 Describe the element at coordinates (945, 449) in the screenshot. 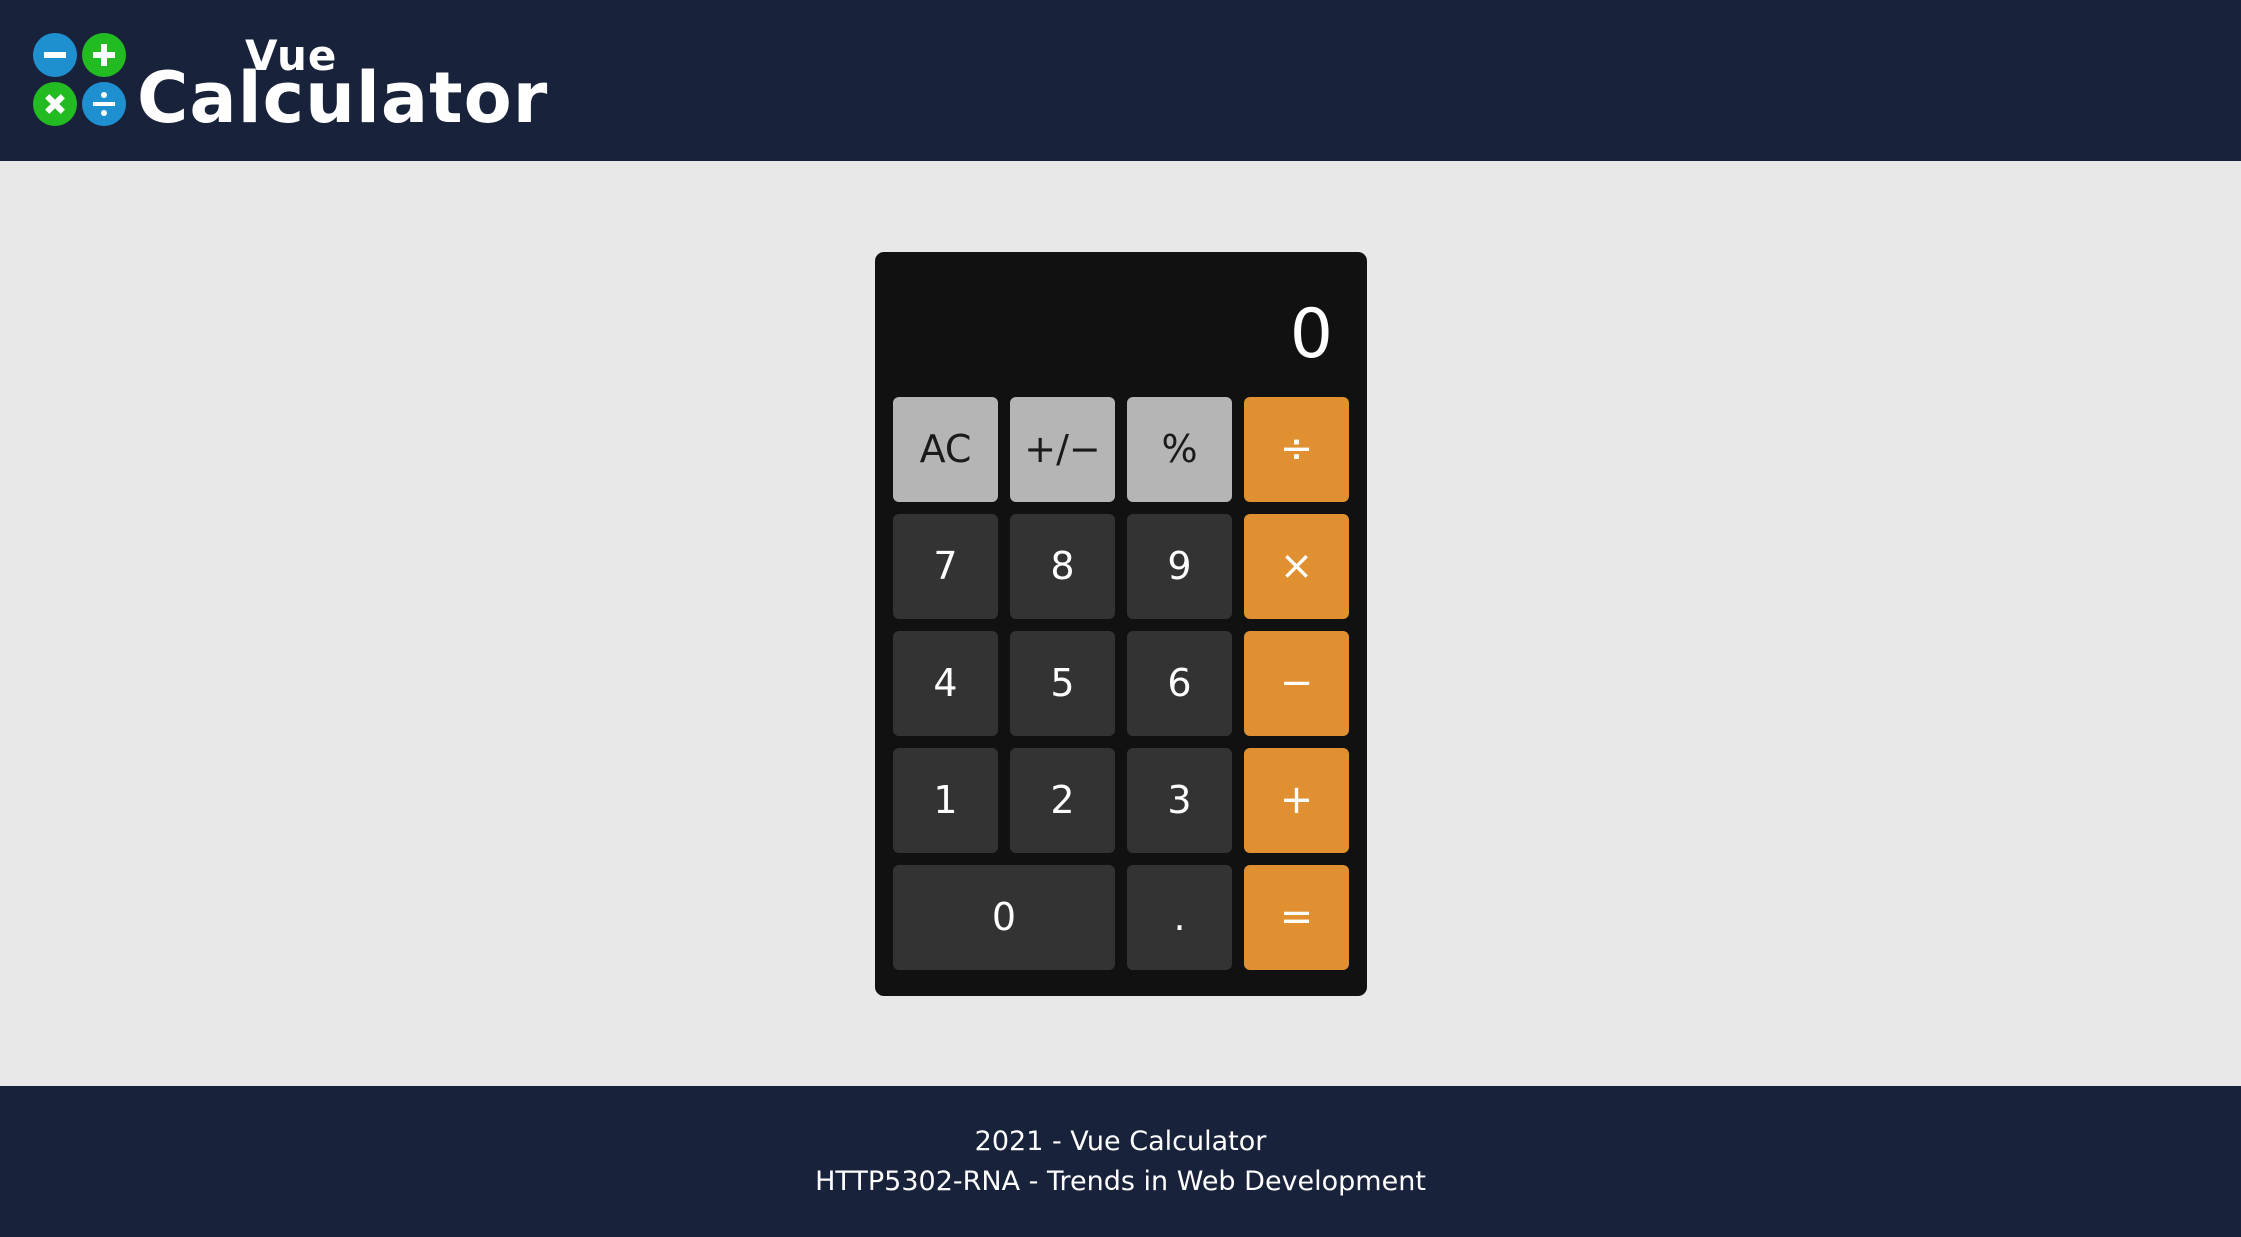

I see `clear-button: AC` at that location.